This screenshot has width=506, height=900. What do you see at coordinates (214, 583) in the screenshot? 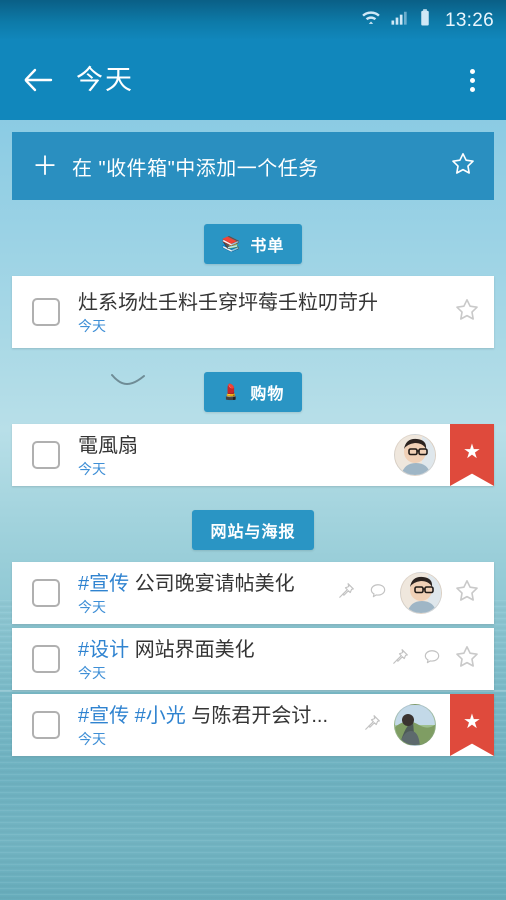
I see `task-title-text: 公司晚宴请帖美化` at bounding box center [214, 583].